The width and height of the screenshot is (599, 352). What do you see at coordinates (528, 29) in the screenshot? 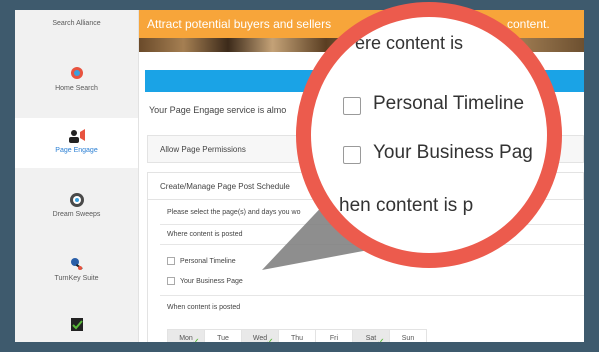
I see `lens-heading-end: ontent.` at bounding box center [528, 29].